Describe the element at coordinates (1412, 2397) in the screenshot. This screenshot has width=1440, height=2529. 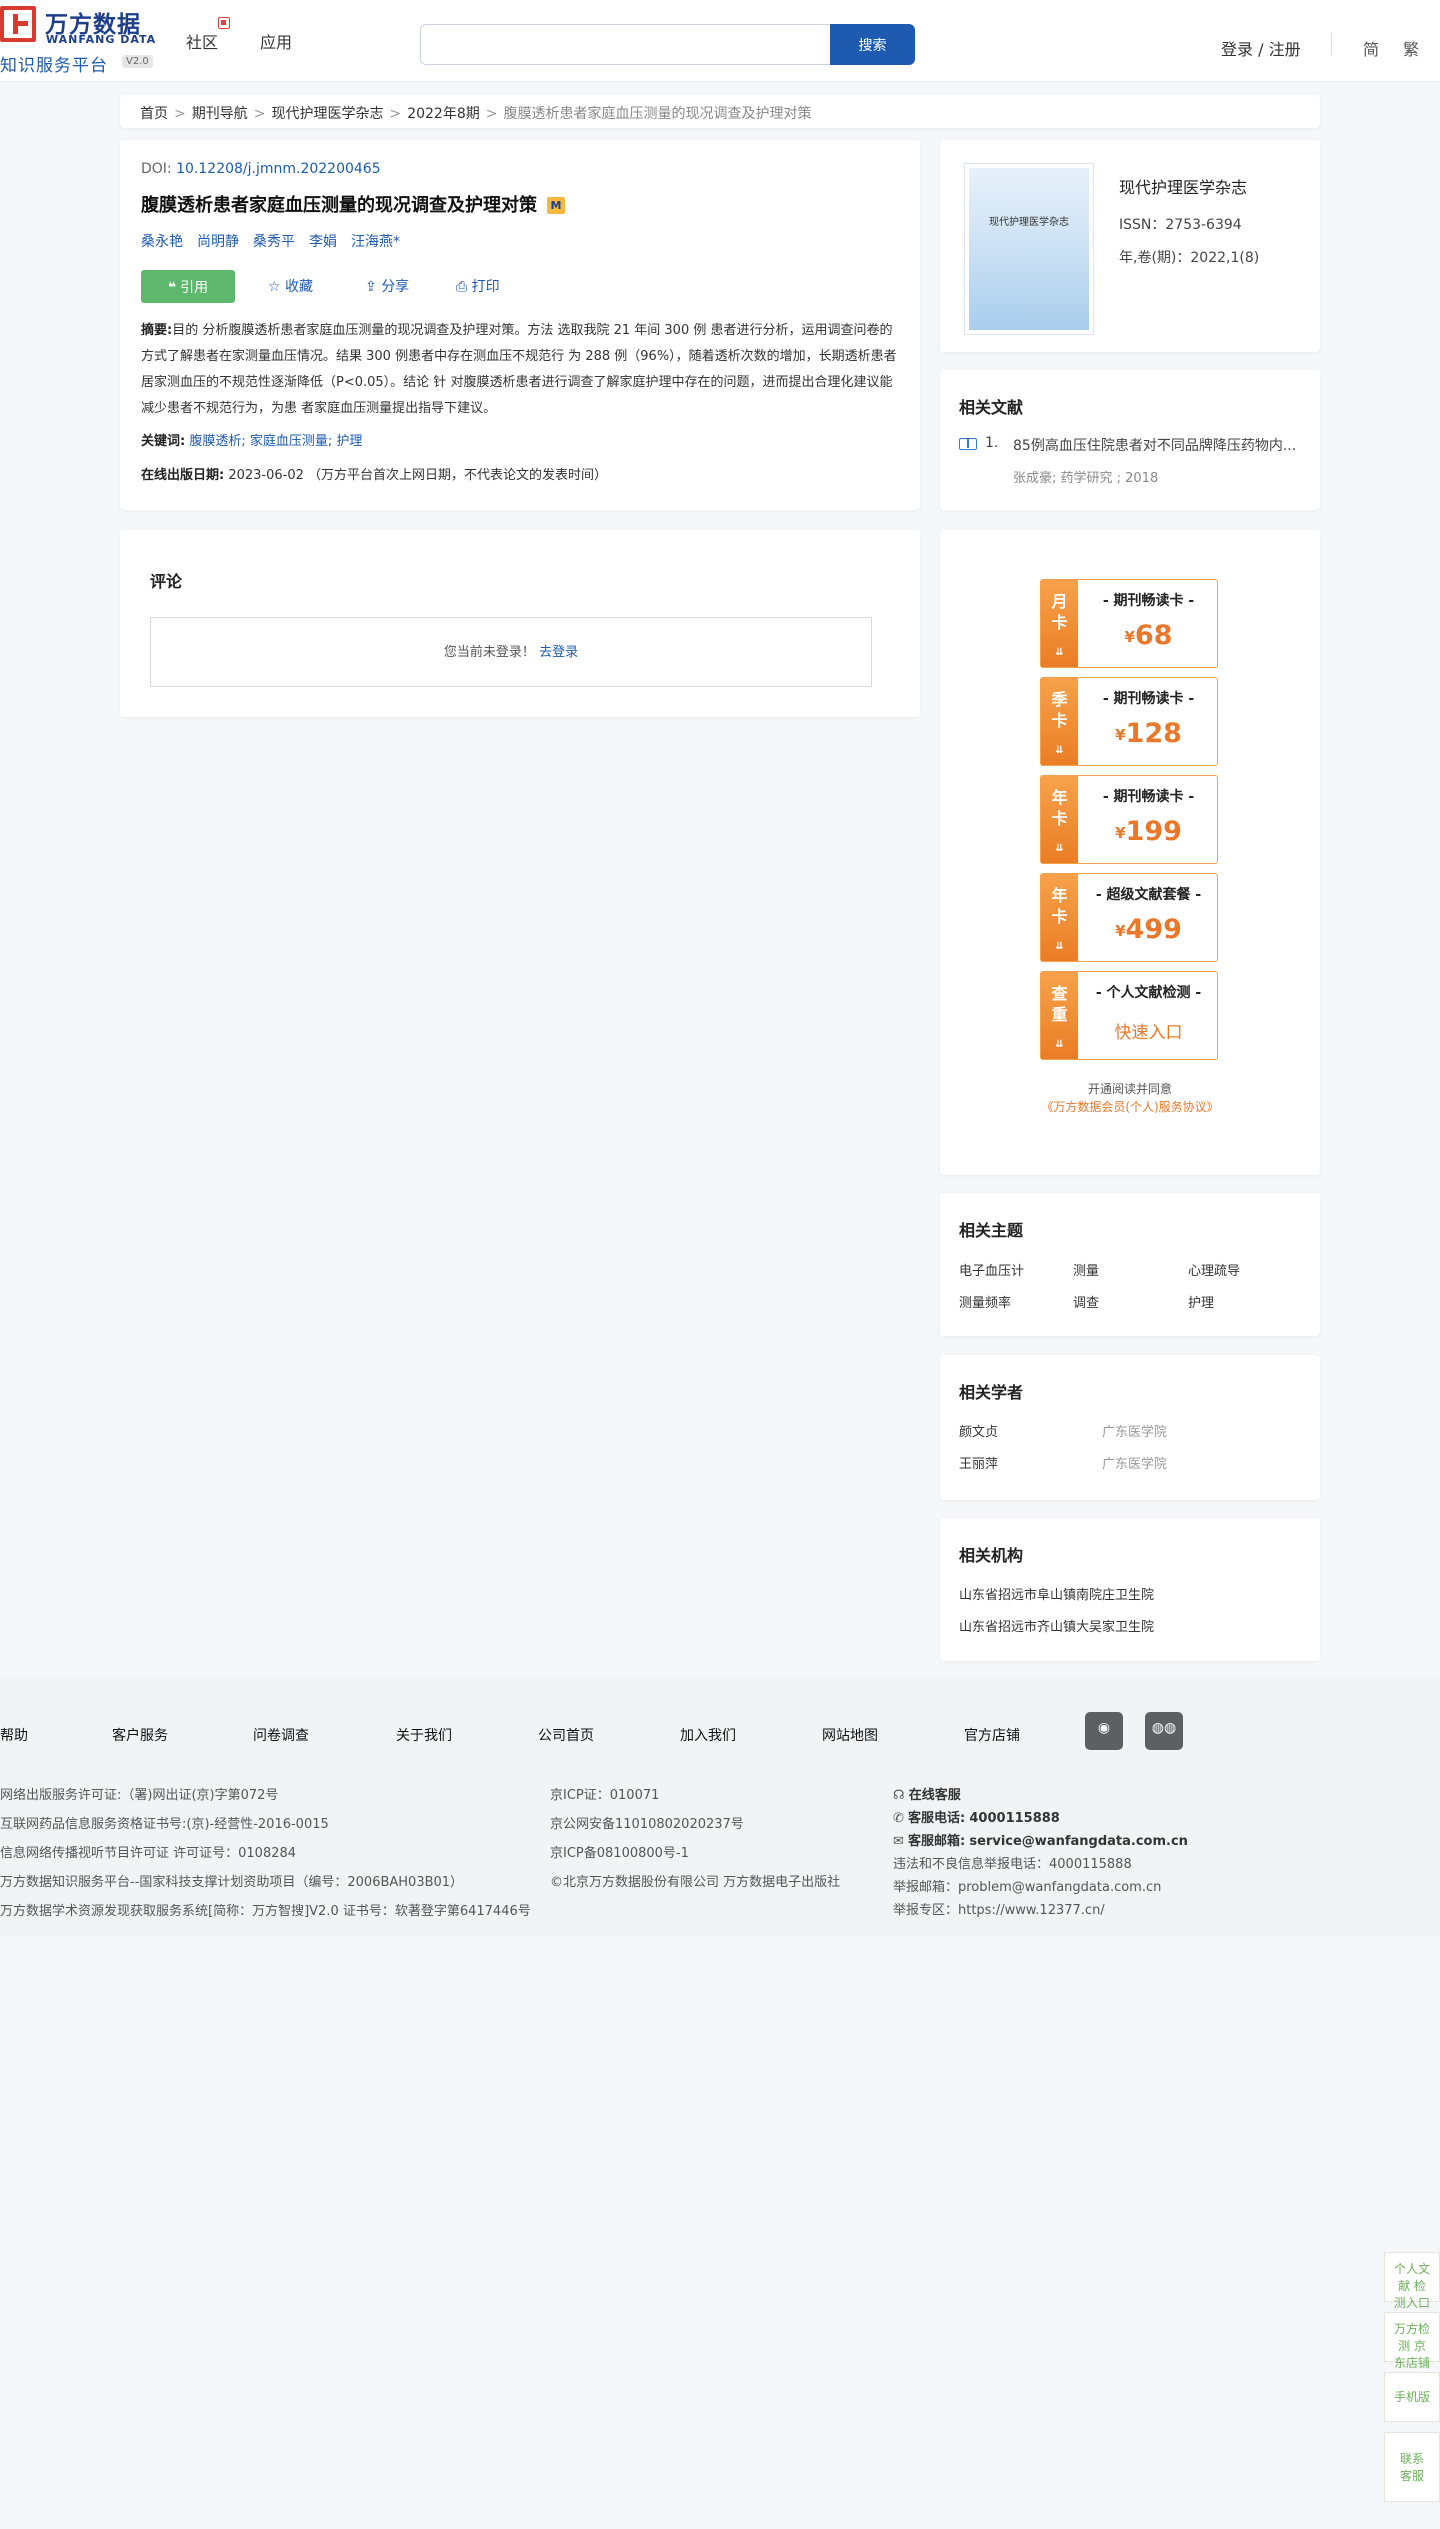
I see `side-float-mobile: 手机版` at that location.